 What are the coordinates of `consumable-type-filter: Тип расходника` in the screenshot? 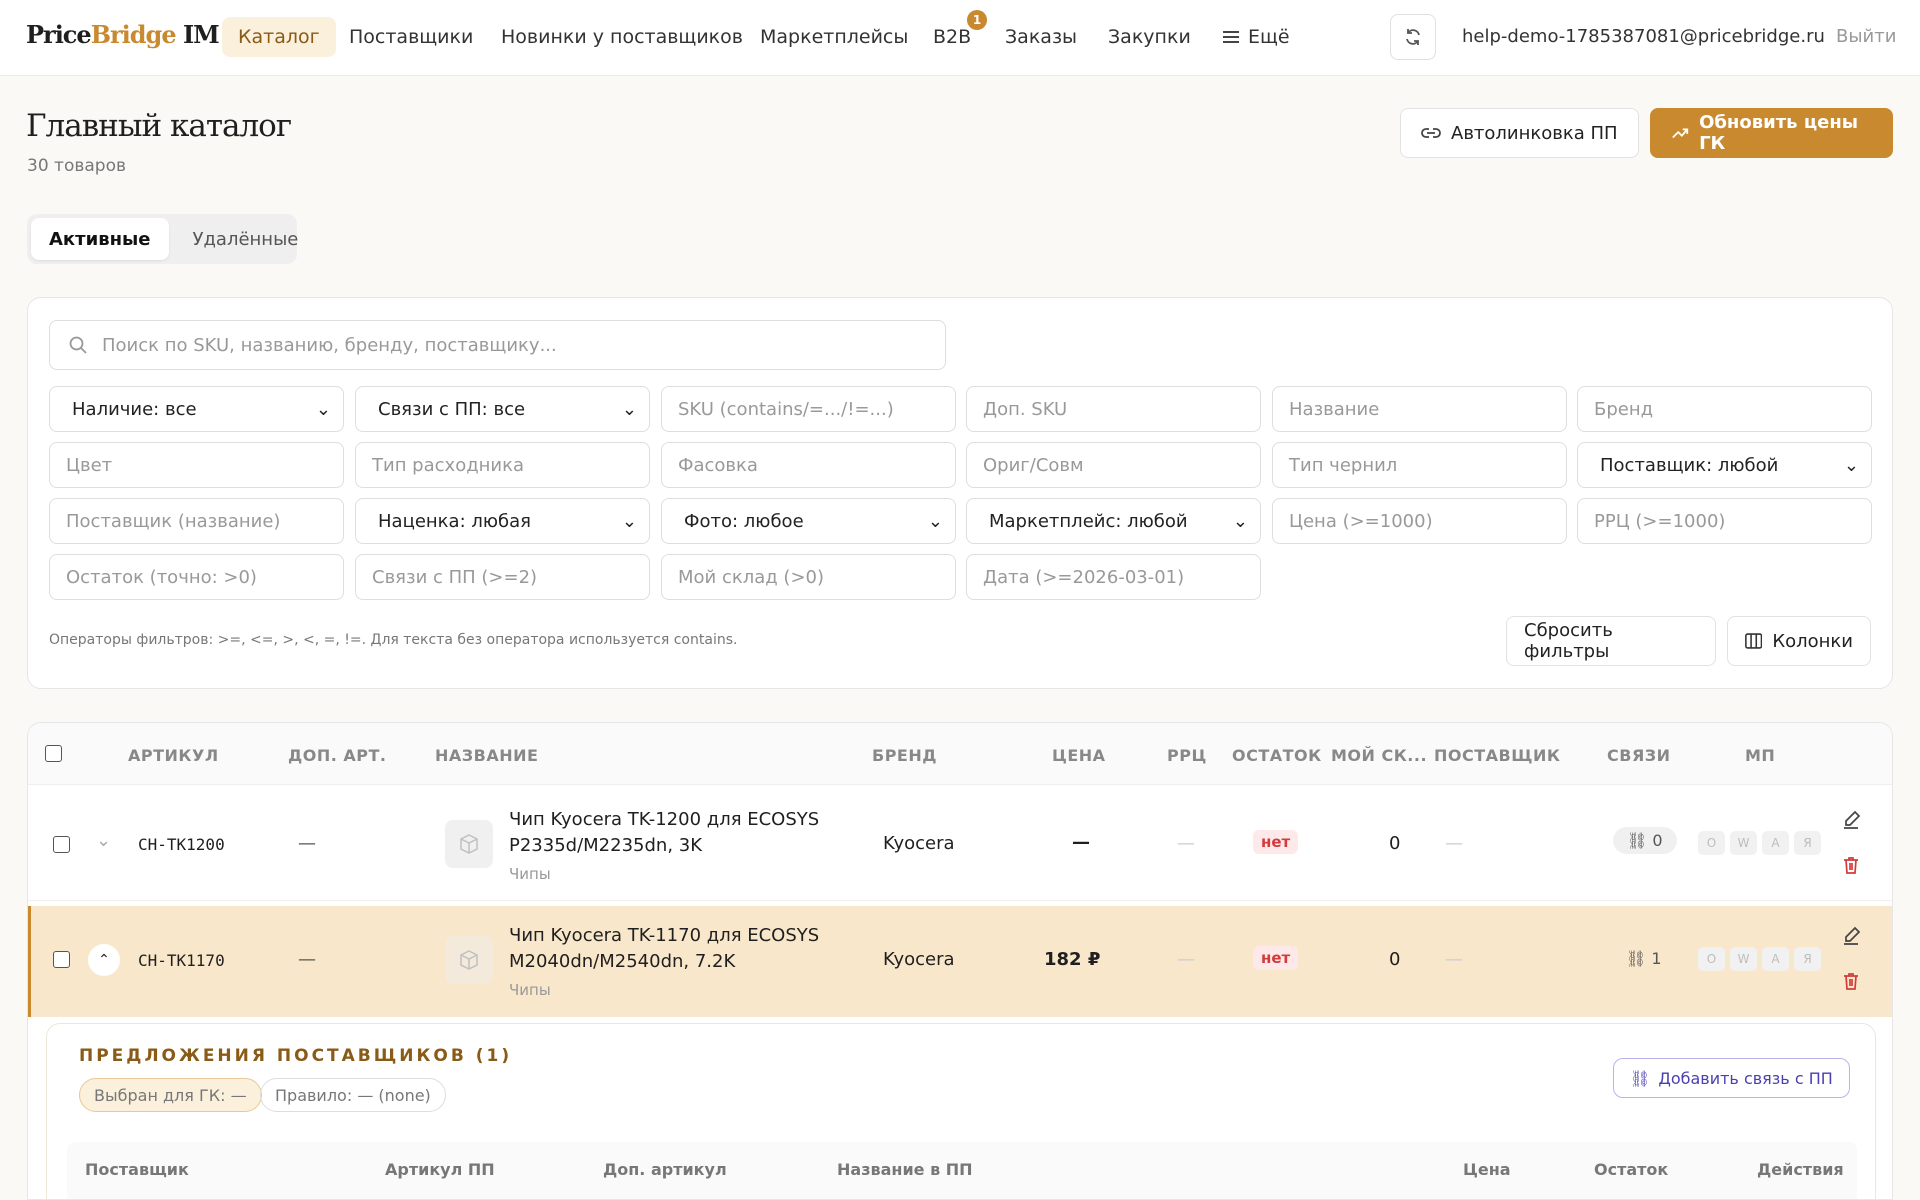 It's located at (502, 465).